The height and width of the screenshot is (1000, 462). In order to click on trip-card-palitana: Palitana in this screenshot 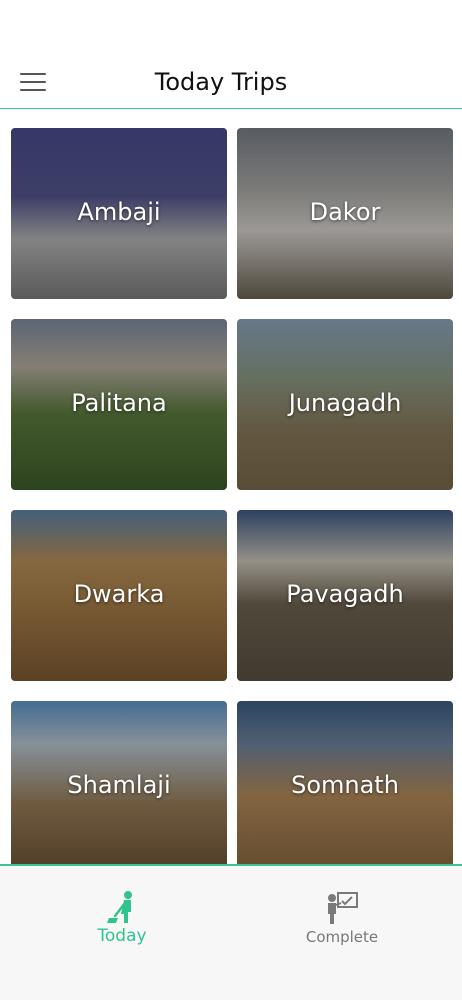, I will do `click(119, 404)`.